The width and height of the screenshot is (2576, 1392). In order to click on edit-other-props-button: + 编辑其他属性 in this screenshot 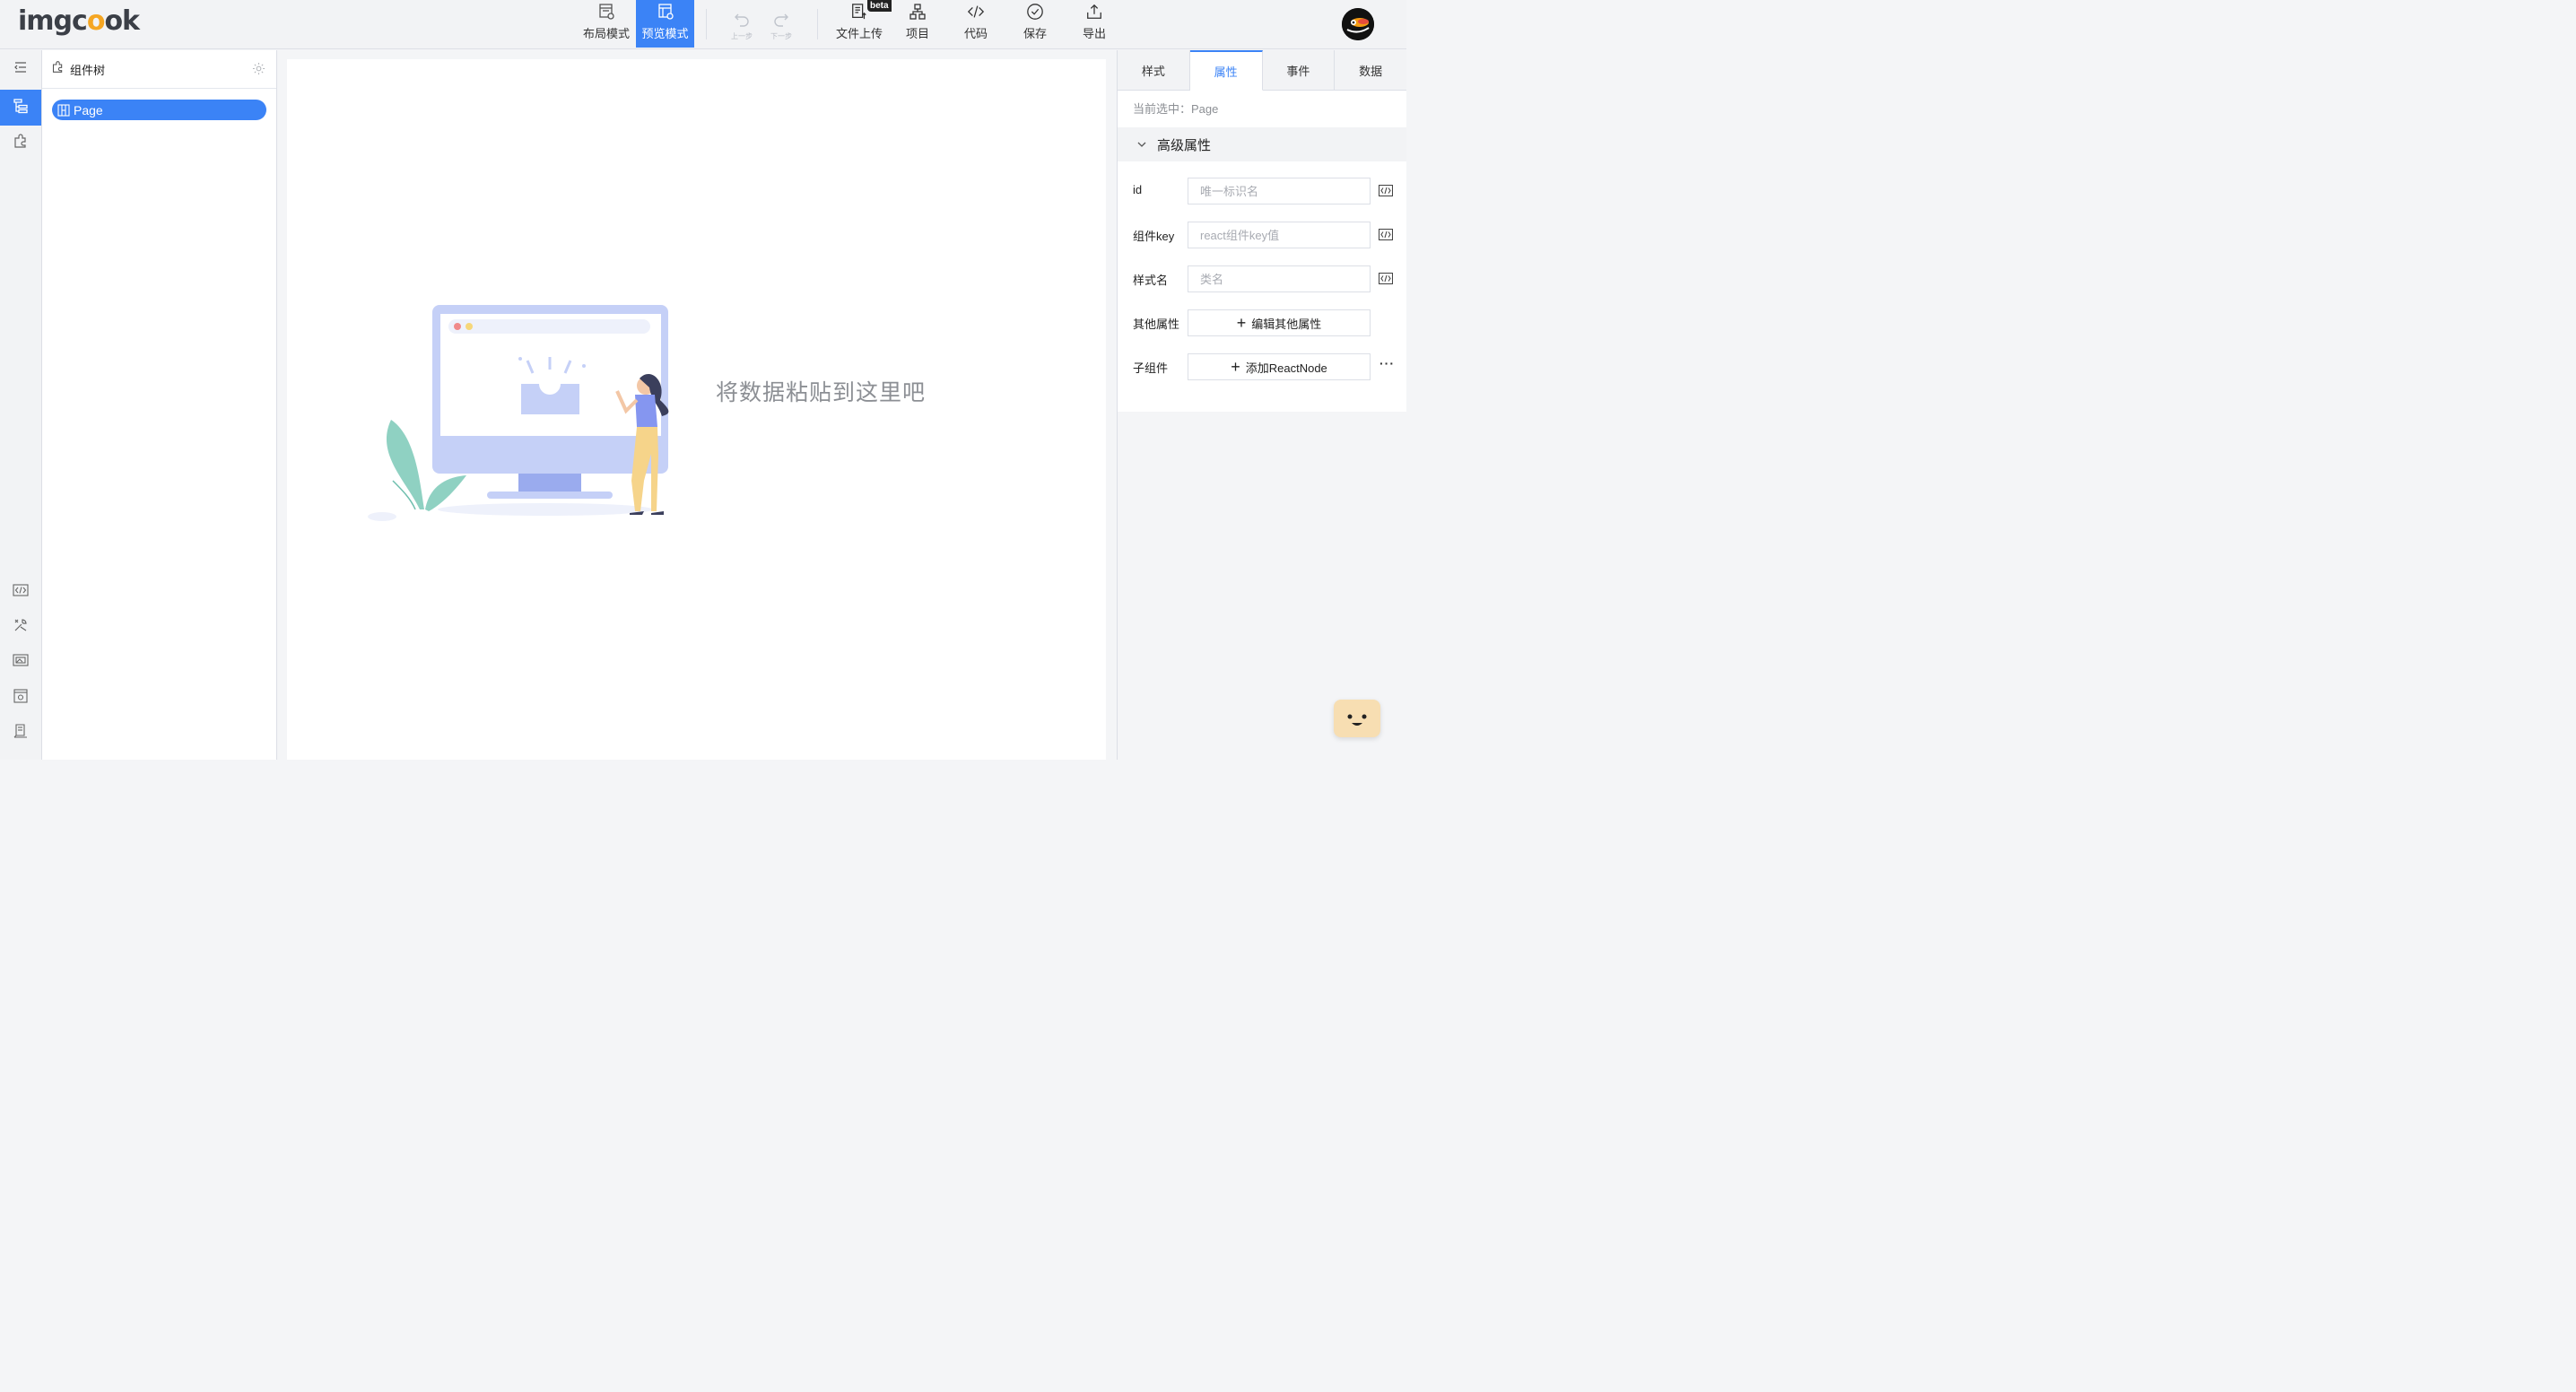, I will do `click(1279, 322)`.